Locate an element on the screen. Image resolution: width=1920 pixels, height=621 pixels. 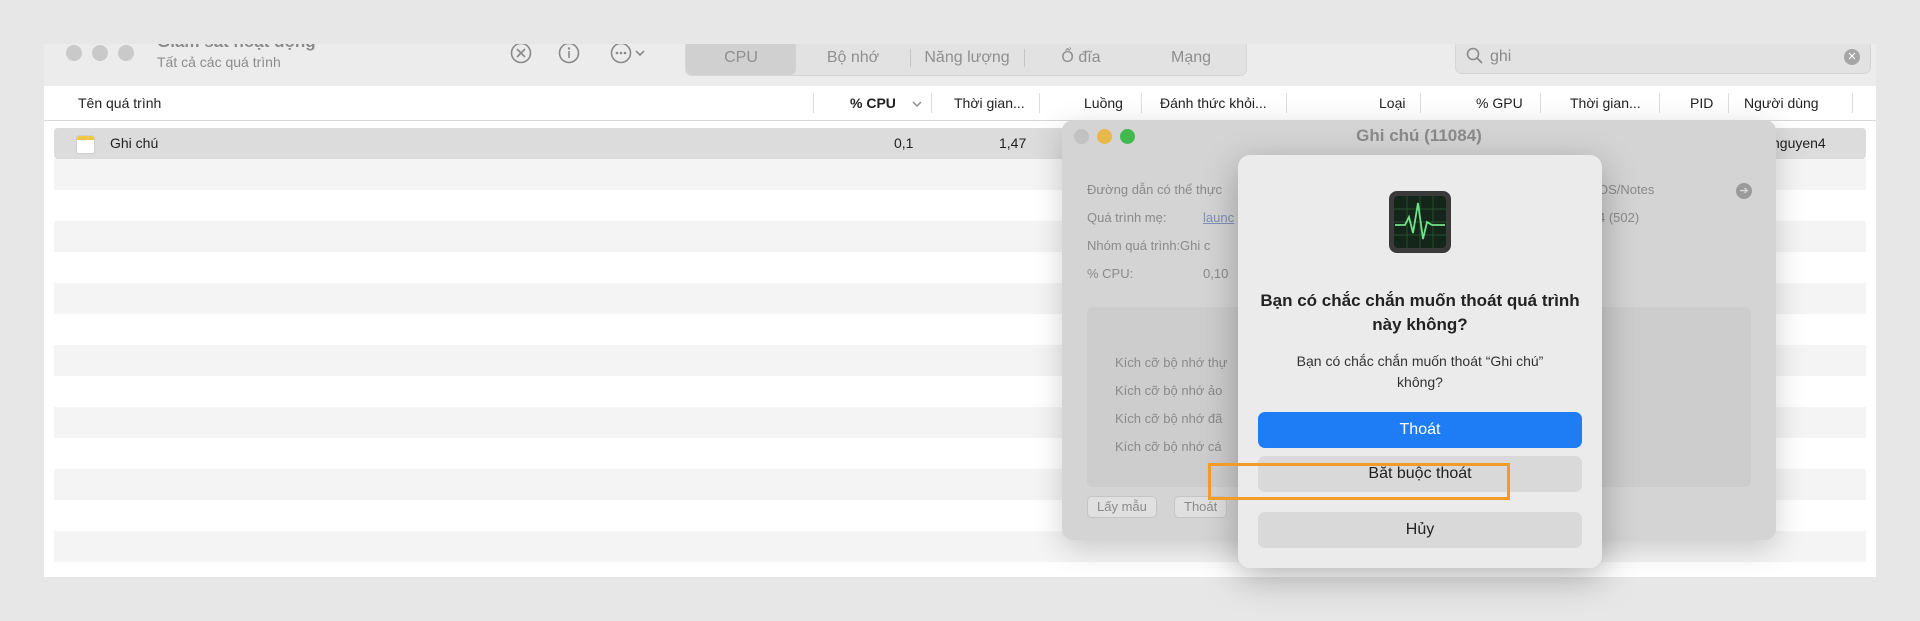
info-circle-icon is located at coordinates (569, 54).